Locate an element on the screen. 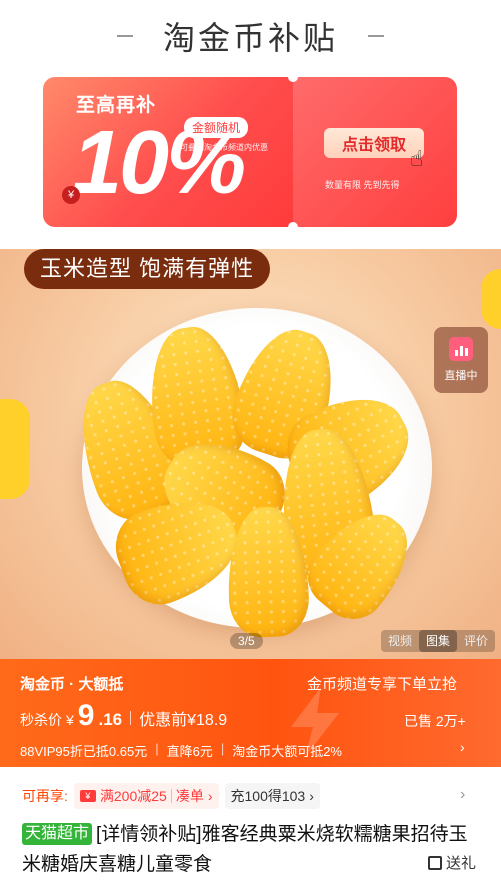 The image size is (501, 888). tab-gallery: 图集 is located at coordinates (438, 641).